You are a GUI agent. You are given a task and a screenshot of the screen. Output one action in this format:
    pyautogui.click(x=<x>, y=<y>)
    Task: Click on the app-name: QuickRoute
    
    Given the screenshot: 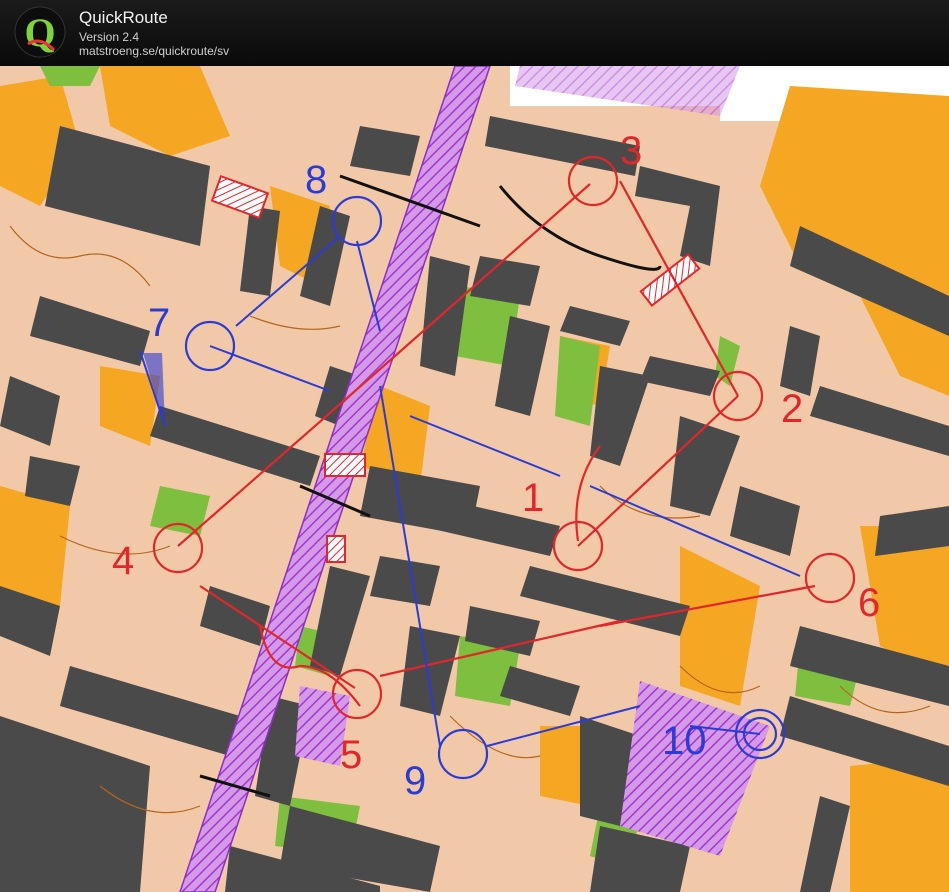 What is the action you would take?
    pyautogui.click(x=123, y=17)
    